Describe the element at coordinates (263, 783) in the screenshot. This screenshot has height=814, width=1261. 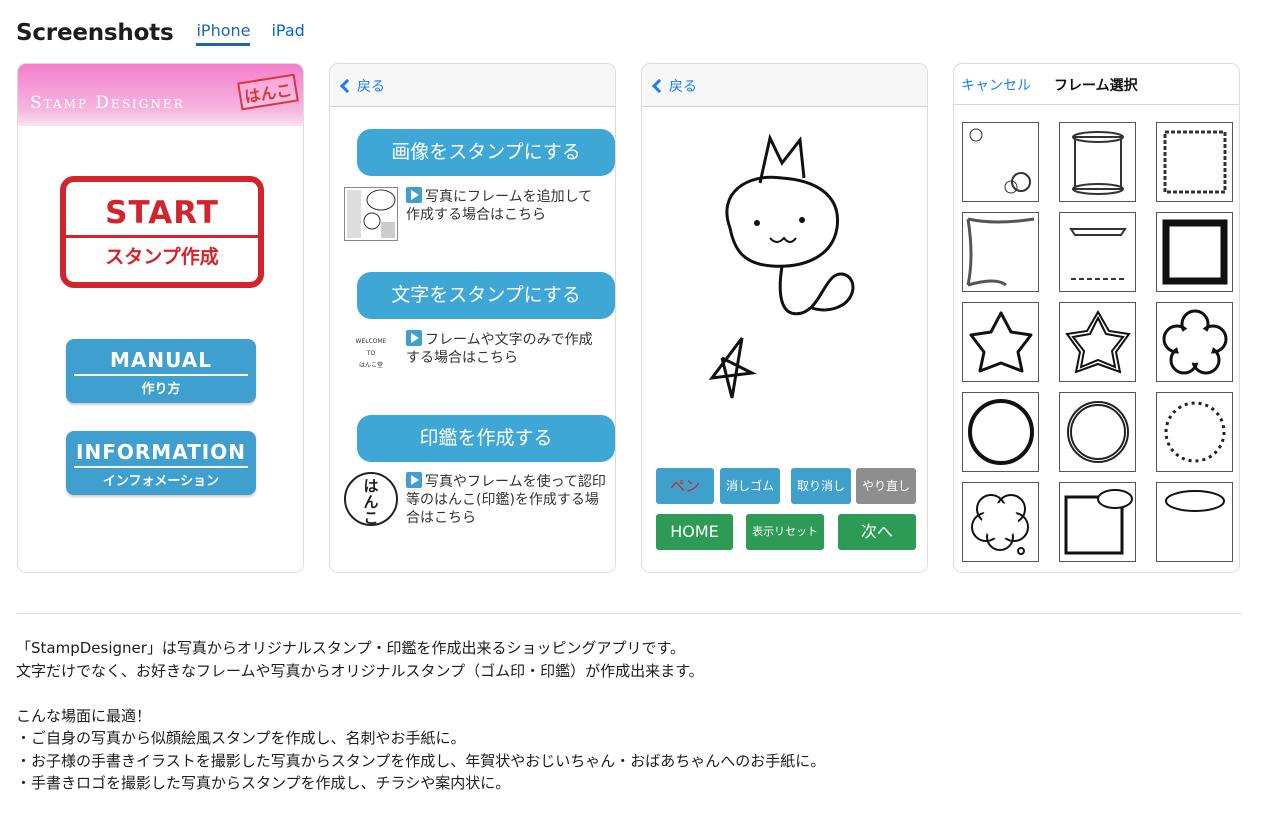
I see `description-line: ・手書きロゴを撮影した写真からスタンプを作成し、チラシや案内状に。` at that location.